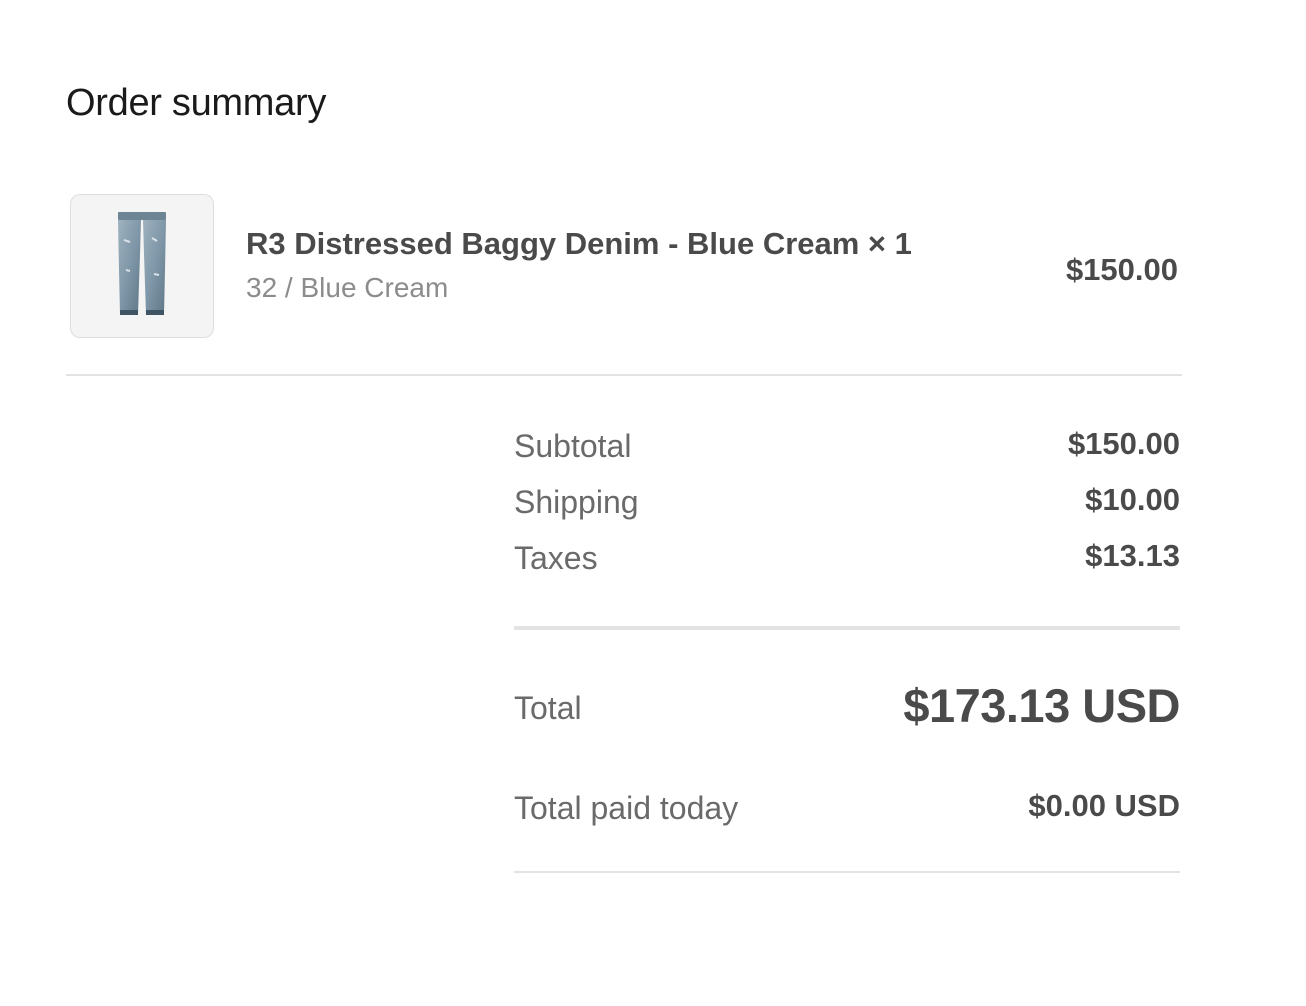 This screenshot has width=1306, height=1006. What do you see at coordinates (847, 498) in the screenshot?
I see `shipping-row: Shipping $10.00` at bounding box center [847, 498].